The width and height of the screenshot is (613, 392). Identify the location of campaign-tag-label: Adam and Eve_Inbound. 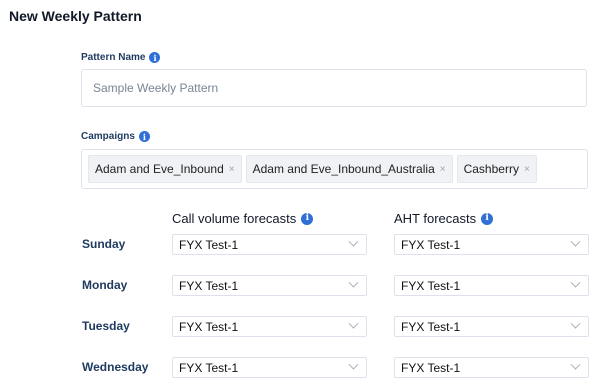
(159, 169).